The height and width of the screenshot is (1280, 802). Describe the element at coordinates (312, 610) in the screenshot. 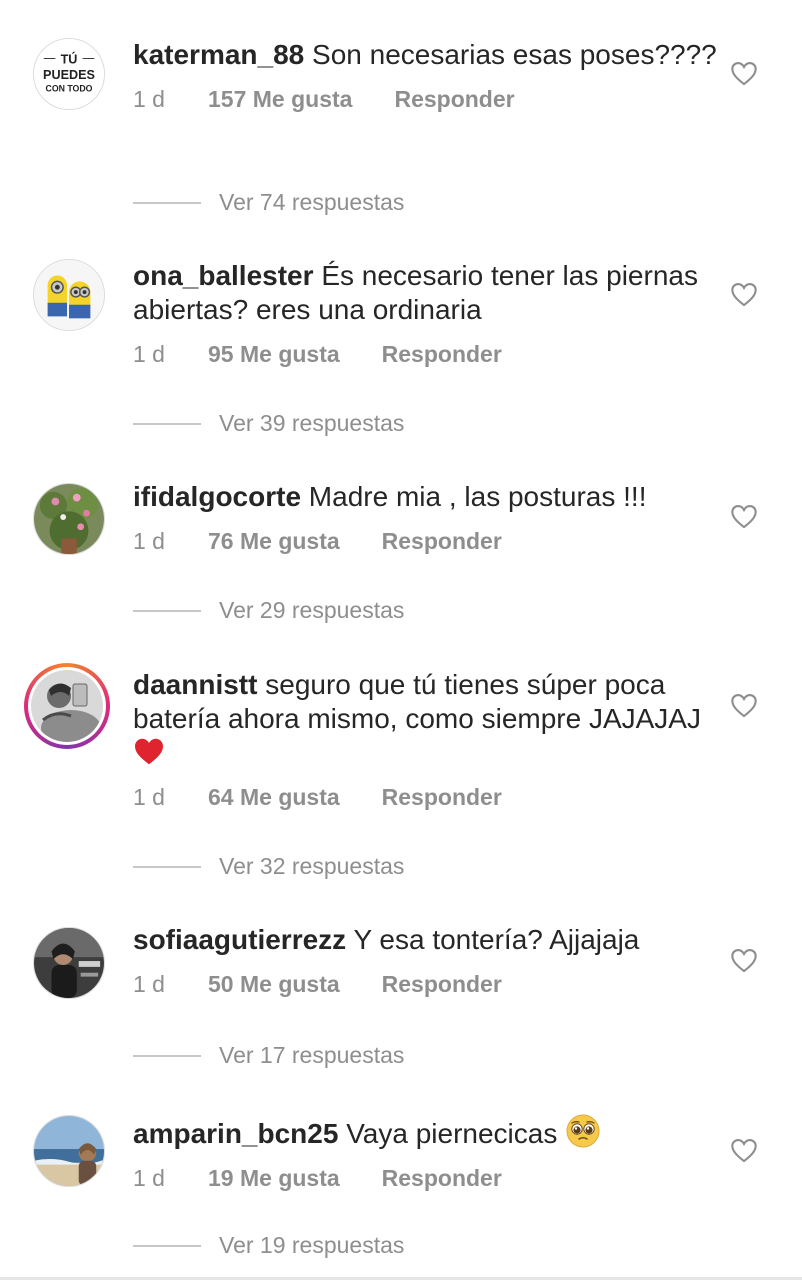

I see `view-replies-label: Ver 29 respuestas` at that location.